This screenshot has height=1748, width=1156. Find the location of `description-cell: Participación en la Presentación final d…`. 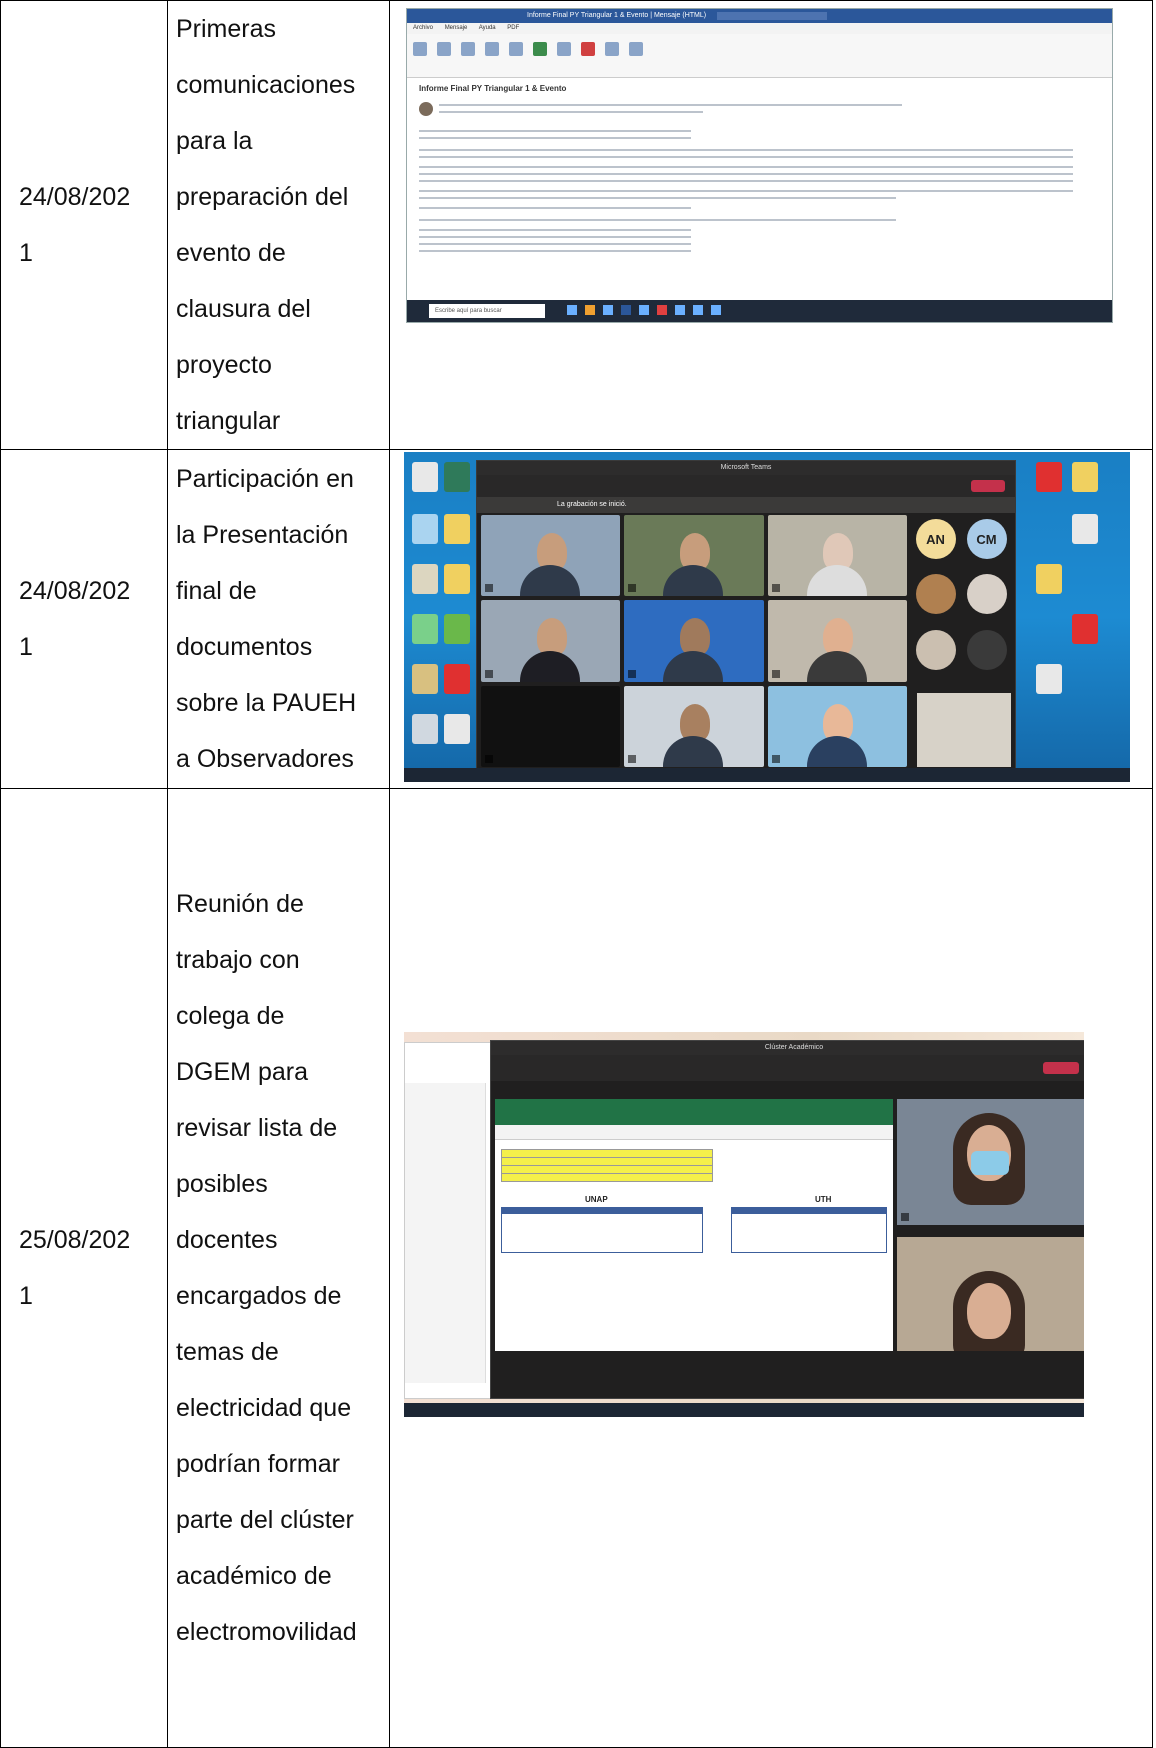

description-cell: Participación en la Presentación final d… is located at coordinates (278, 619).